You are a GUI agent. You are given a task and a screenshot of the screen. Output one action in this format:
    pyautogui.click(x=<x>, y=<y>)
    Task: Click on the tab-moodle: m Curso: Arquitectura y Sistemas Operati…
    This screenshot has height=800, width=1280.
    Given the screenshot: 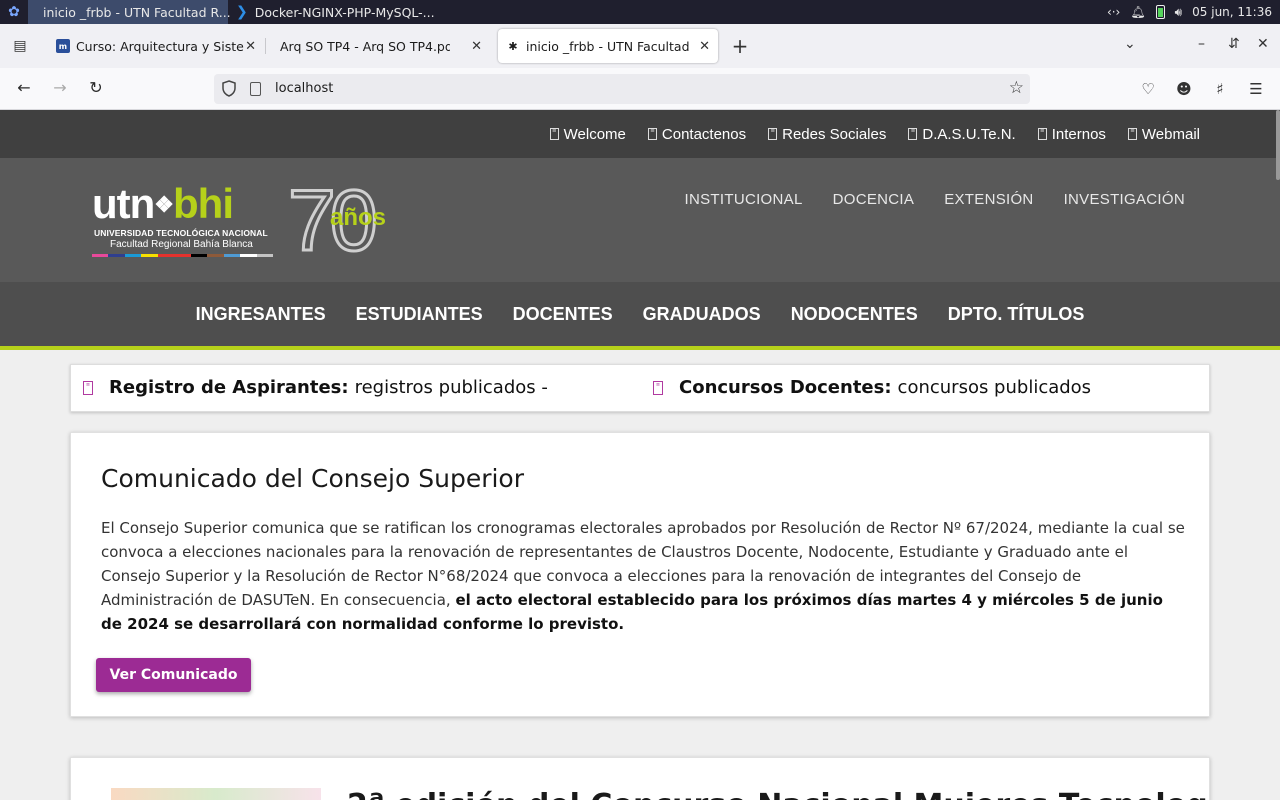 What is the action you would take?
    pyautogui.click(x=156, y=46)
    